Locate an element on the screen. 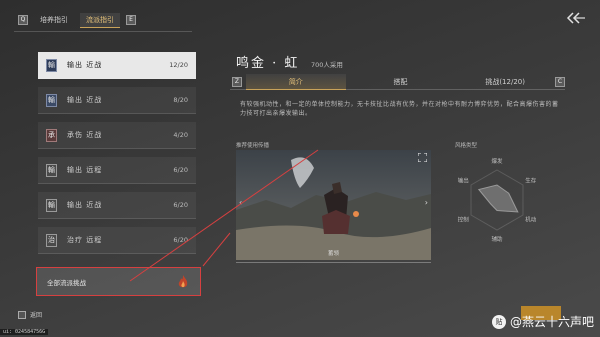  radar-axis-label: 输出 is located at coordinates (463, 181).